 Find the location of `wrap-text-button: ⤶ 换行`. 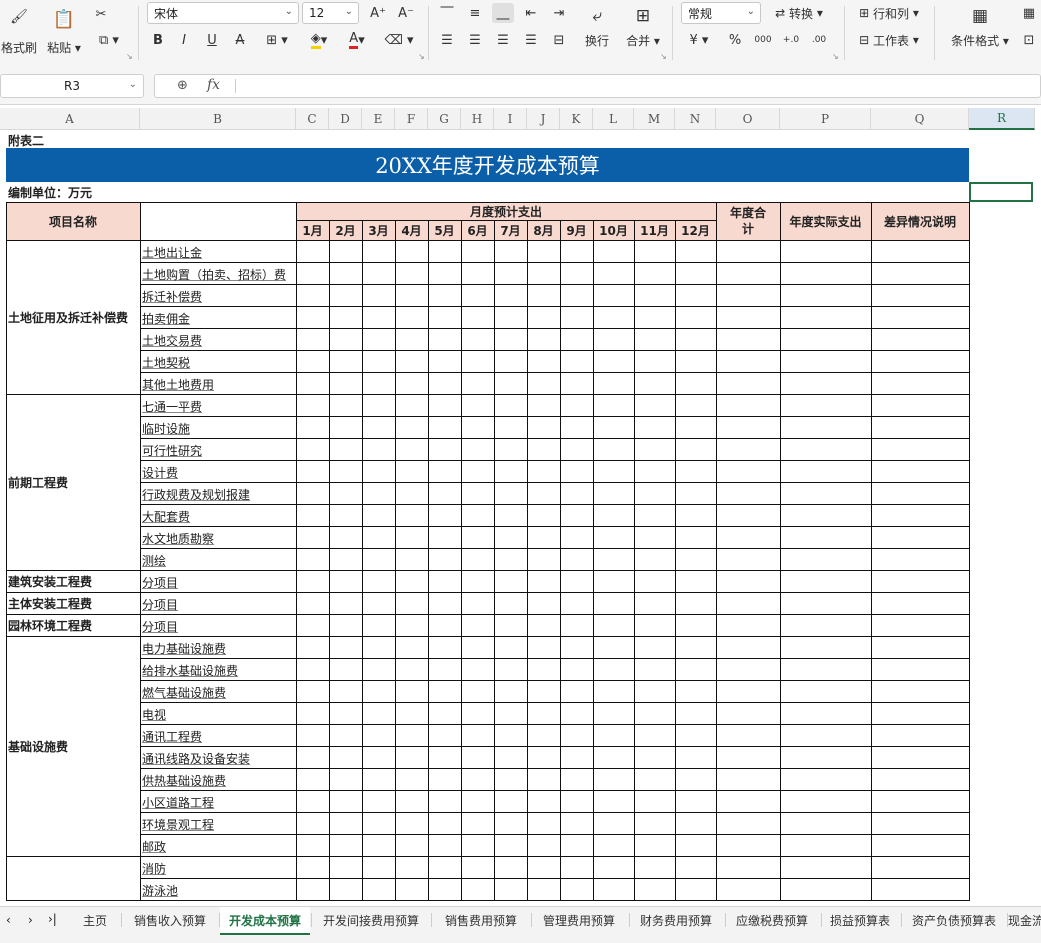

wrap-text-button: ⤶ 换行 is located at coordinates (597, 27).